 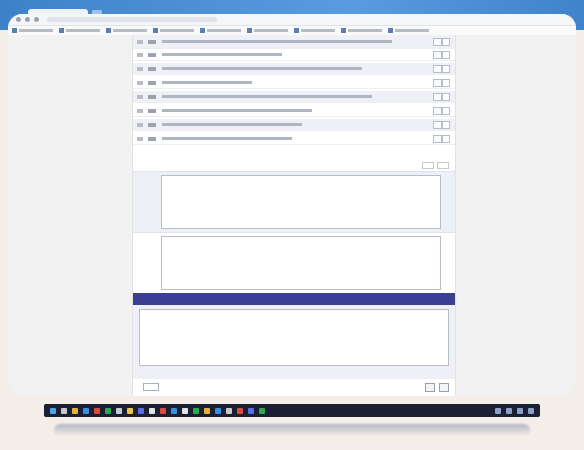 What do you see at coordinates (294, 165) in the screenshot?
I see `summary-row` at bounding box center [294, 165].